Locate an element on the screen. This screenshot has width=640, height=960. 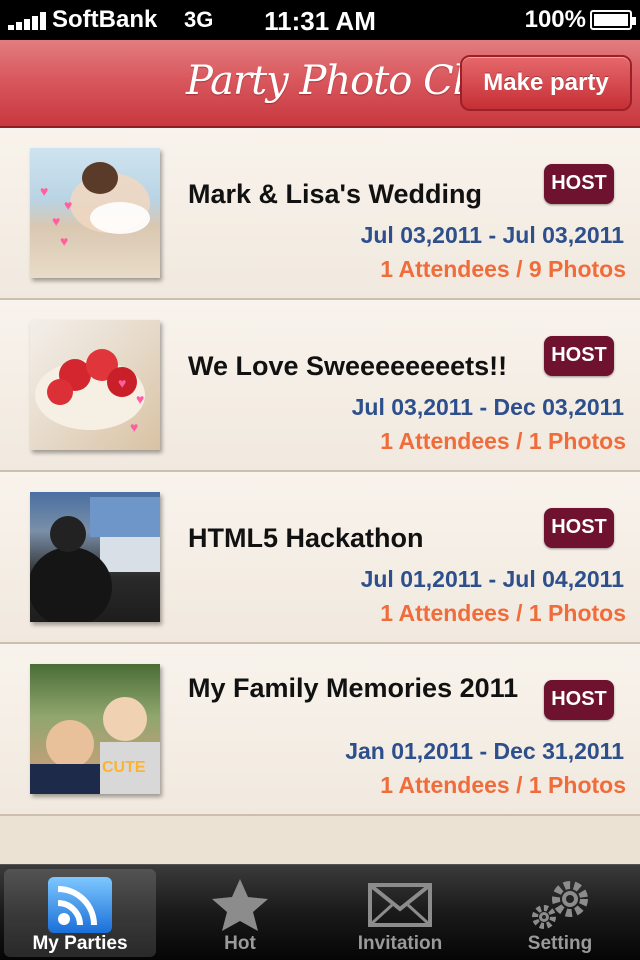
party-thumbnail: ♥ ♥ ♥ ♥ is located at coordinates (95, 213).